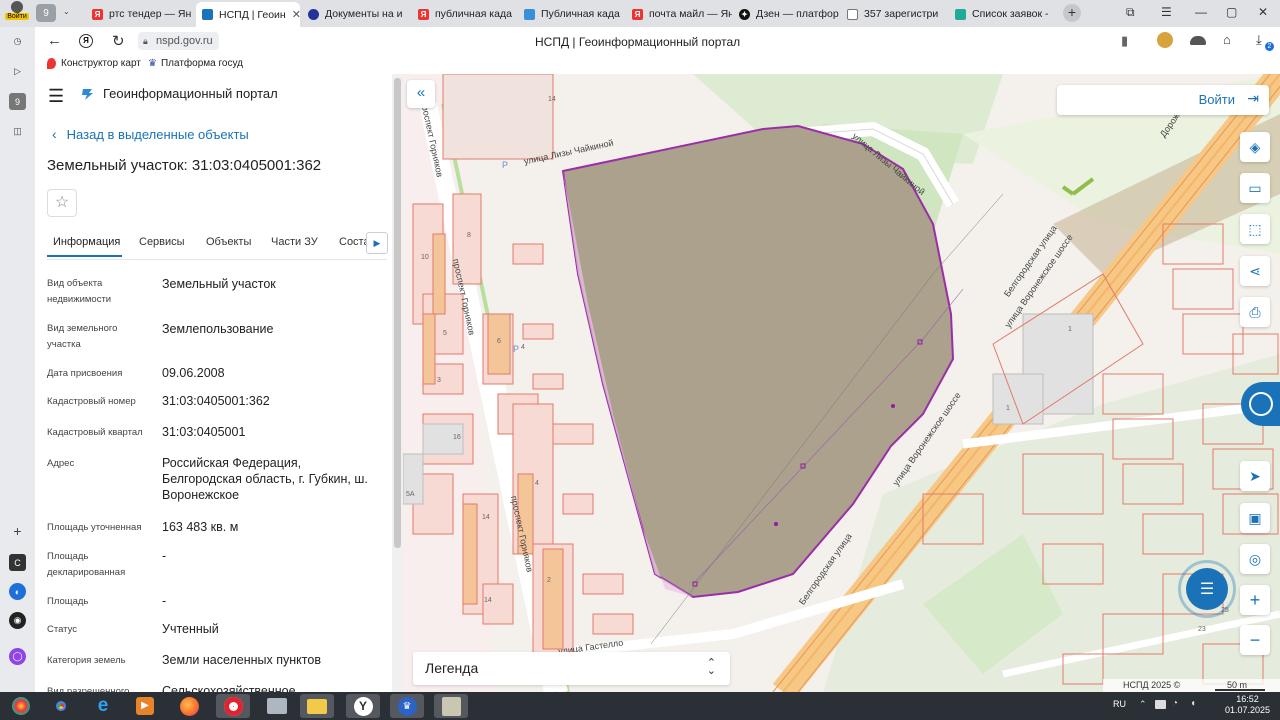 This screenshot has width=1280, height=720. I want to click on chevron-down-icon: ⌄, so click(66, 11).